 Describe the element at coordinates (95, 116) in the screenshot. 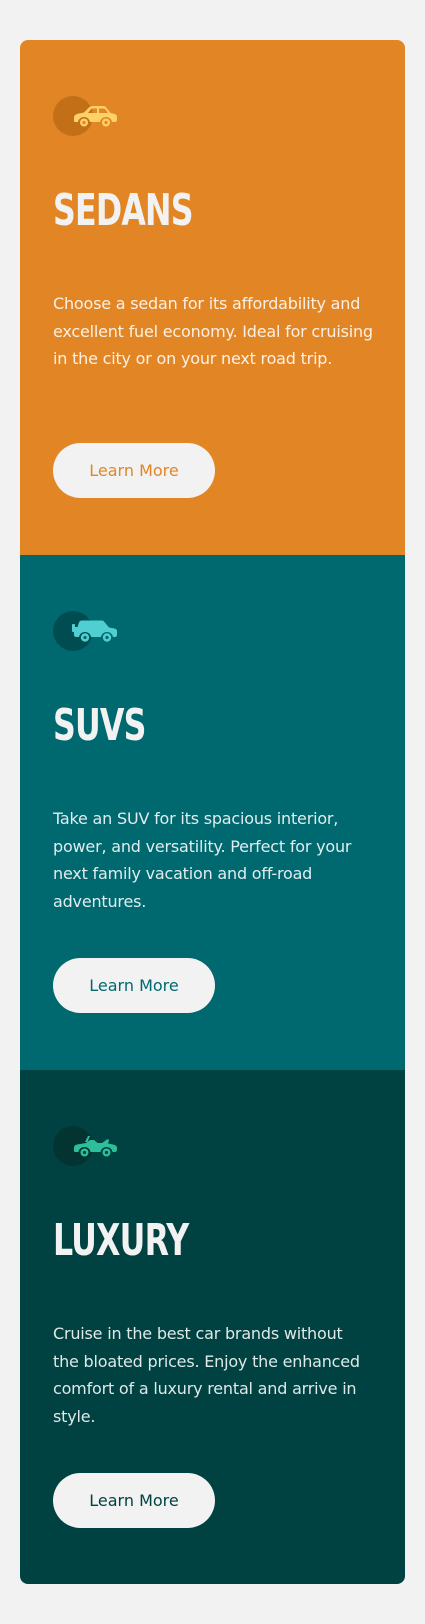

I see `sedan-car-glyph` at that location.